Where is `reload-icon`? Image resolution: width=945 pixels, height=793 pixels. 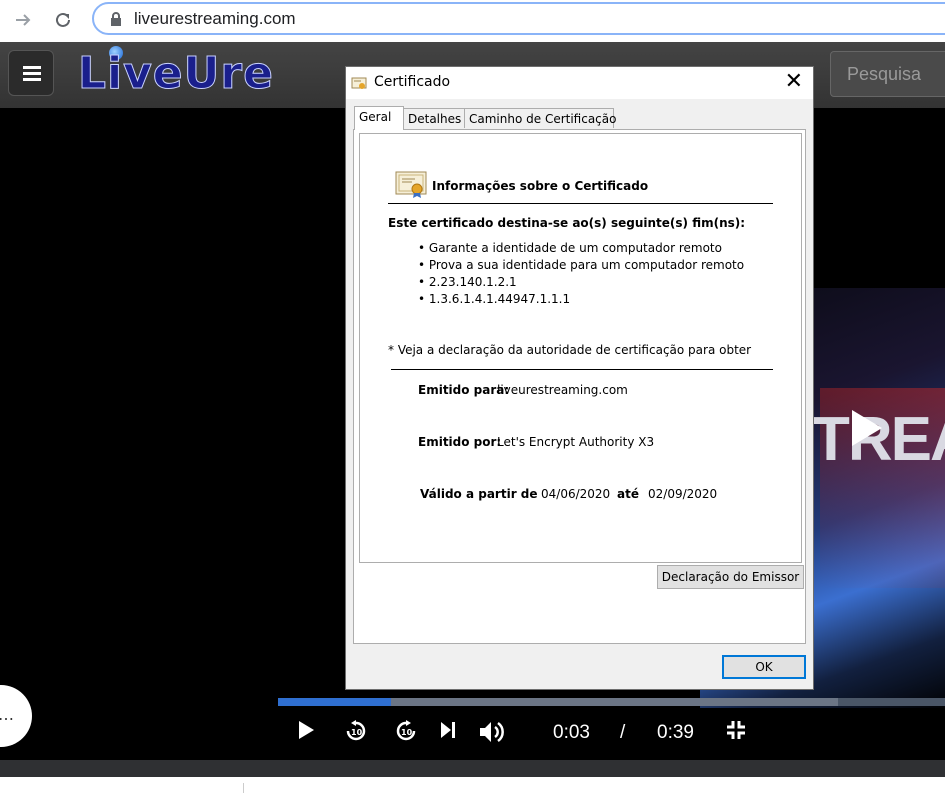 reload-icon is located at coordinates (63, 20).